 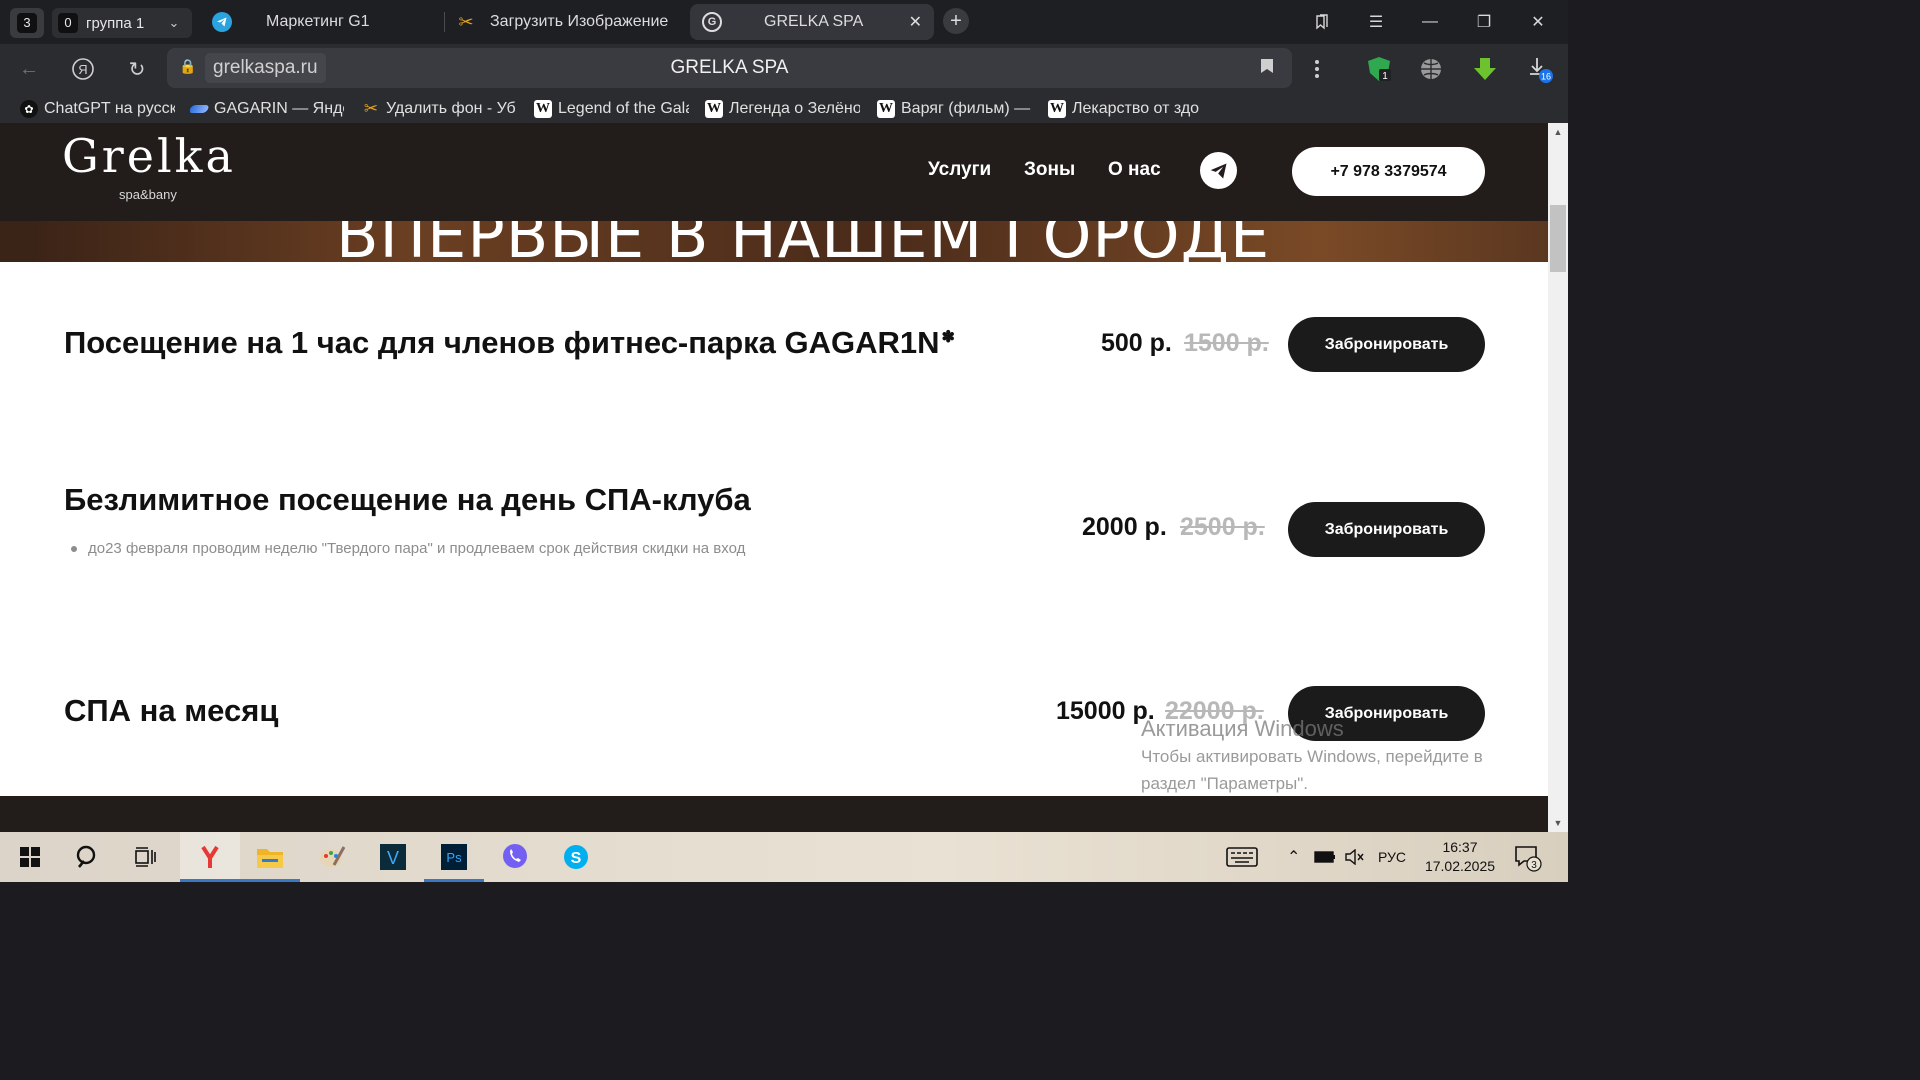 I want to click on tab-label: GRELKA SPA, so click(x=814, y=21).